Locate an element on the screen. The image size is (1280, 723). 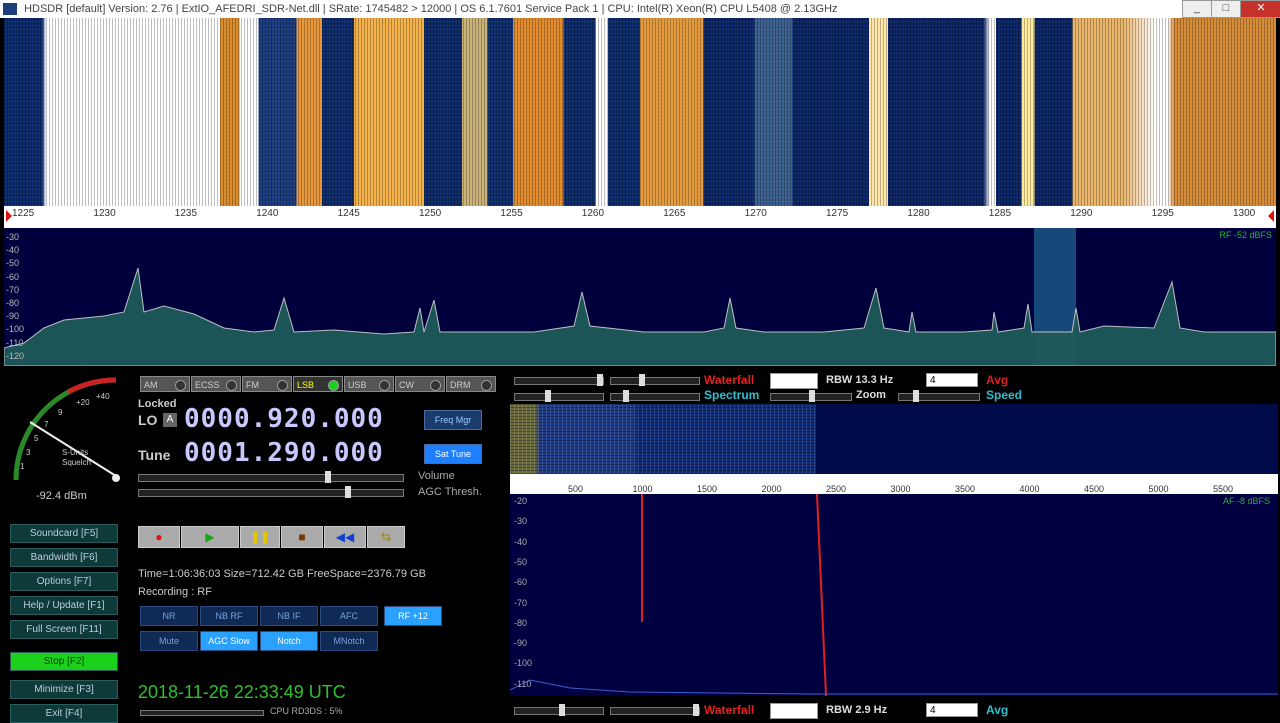
db-tick-label: -110 is located at coordinates (15, 342).